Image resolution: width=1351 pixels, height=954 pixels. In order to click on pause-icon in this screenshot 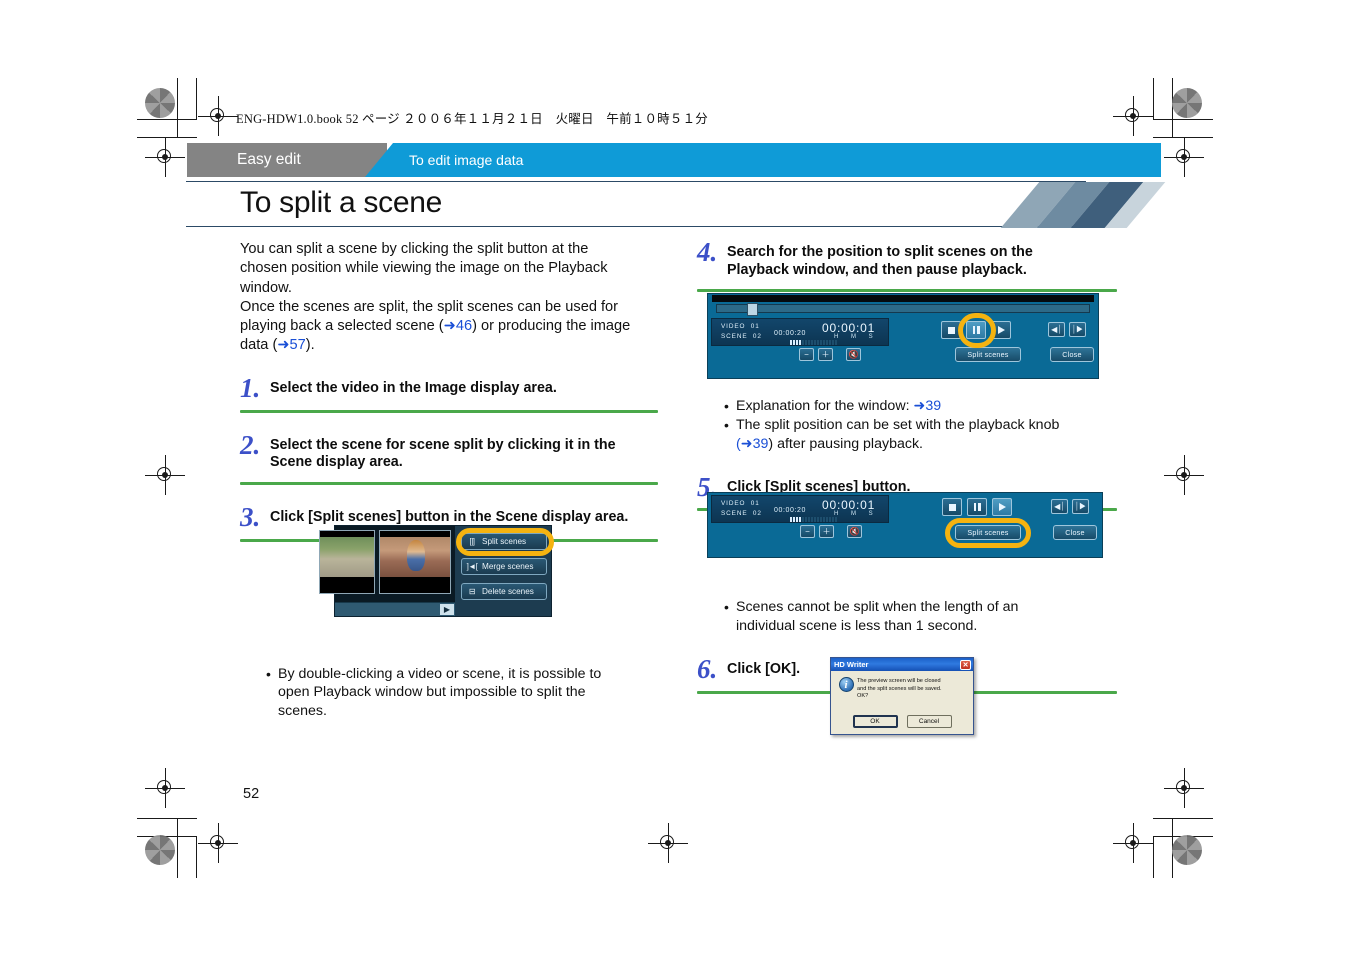, I will do `click(976, 330)`.